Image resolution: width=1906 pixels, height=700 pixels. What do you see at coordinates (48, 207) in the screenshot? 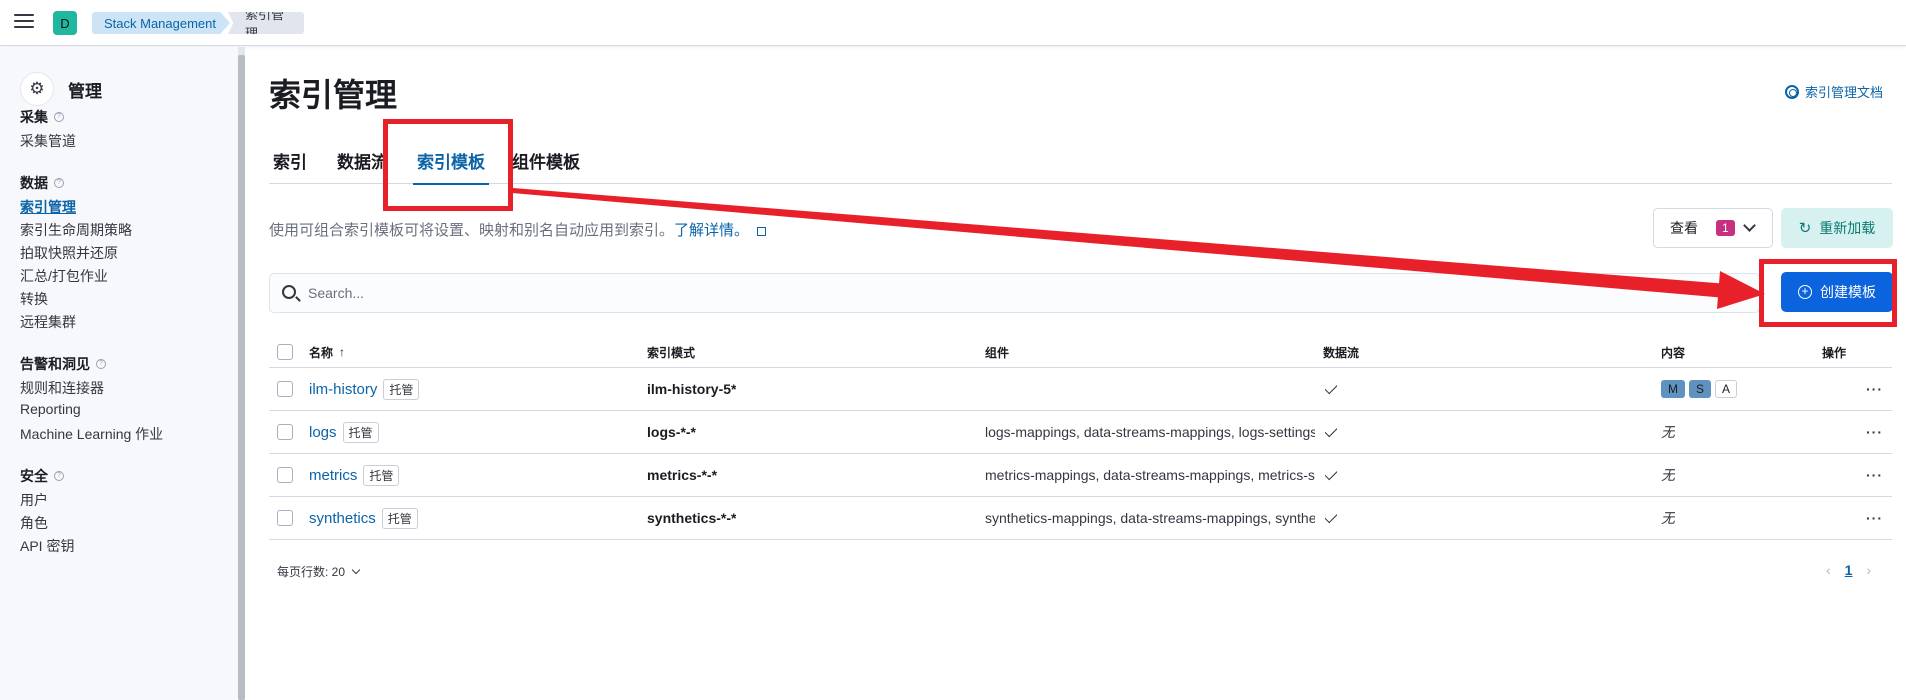
I see `sidebar-item-index-management: 索引管理` at bounding box center [48, 207].